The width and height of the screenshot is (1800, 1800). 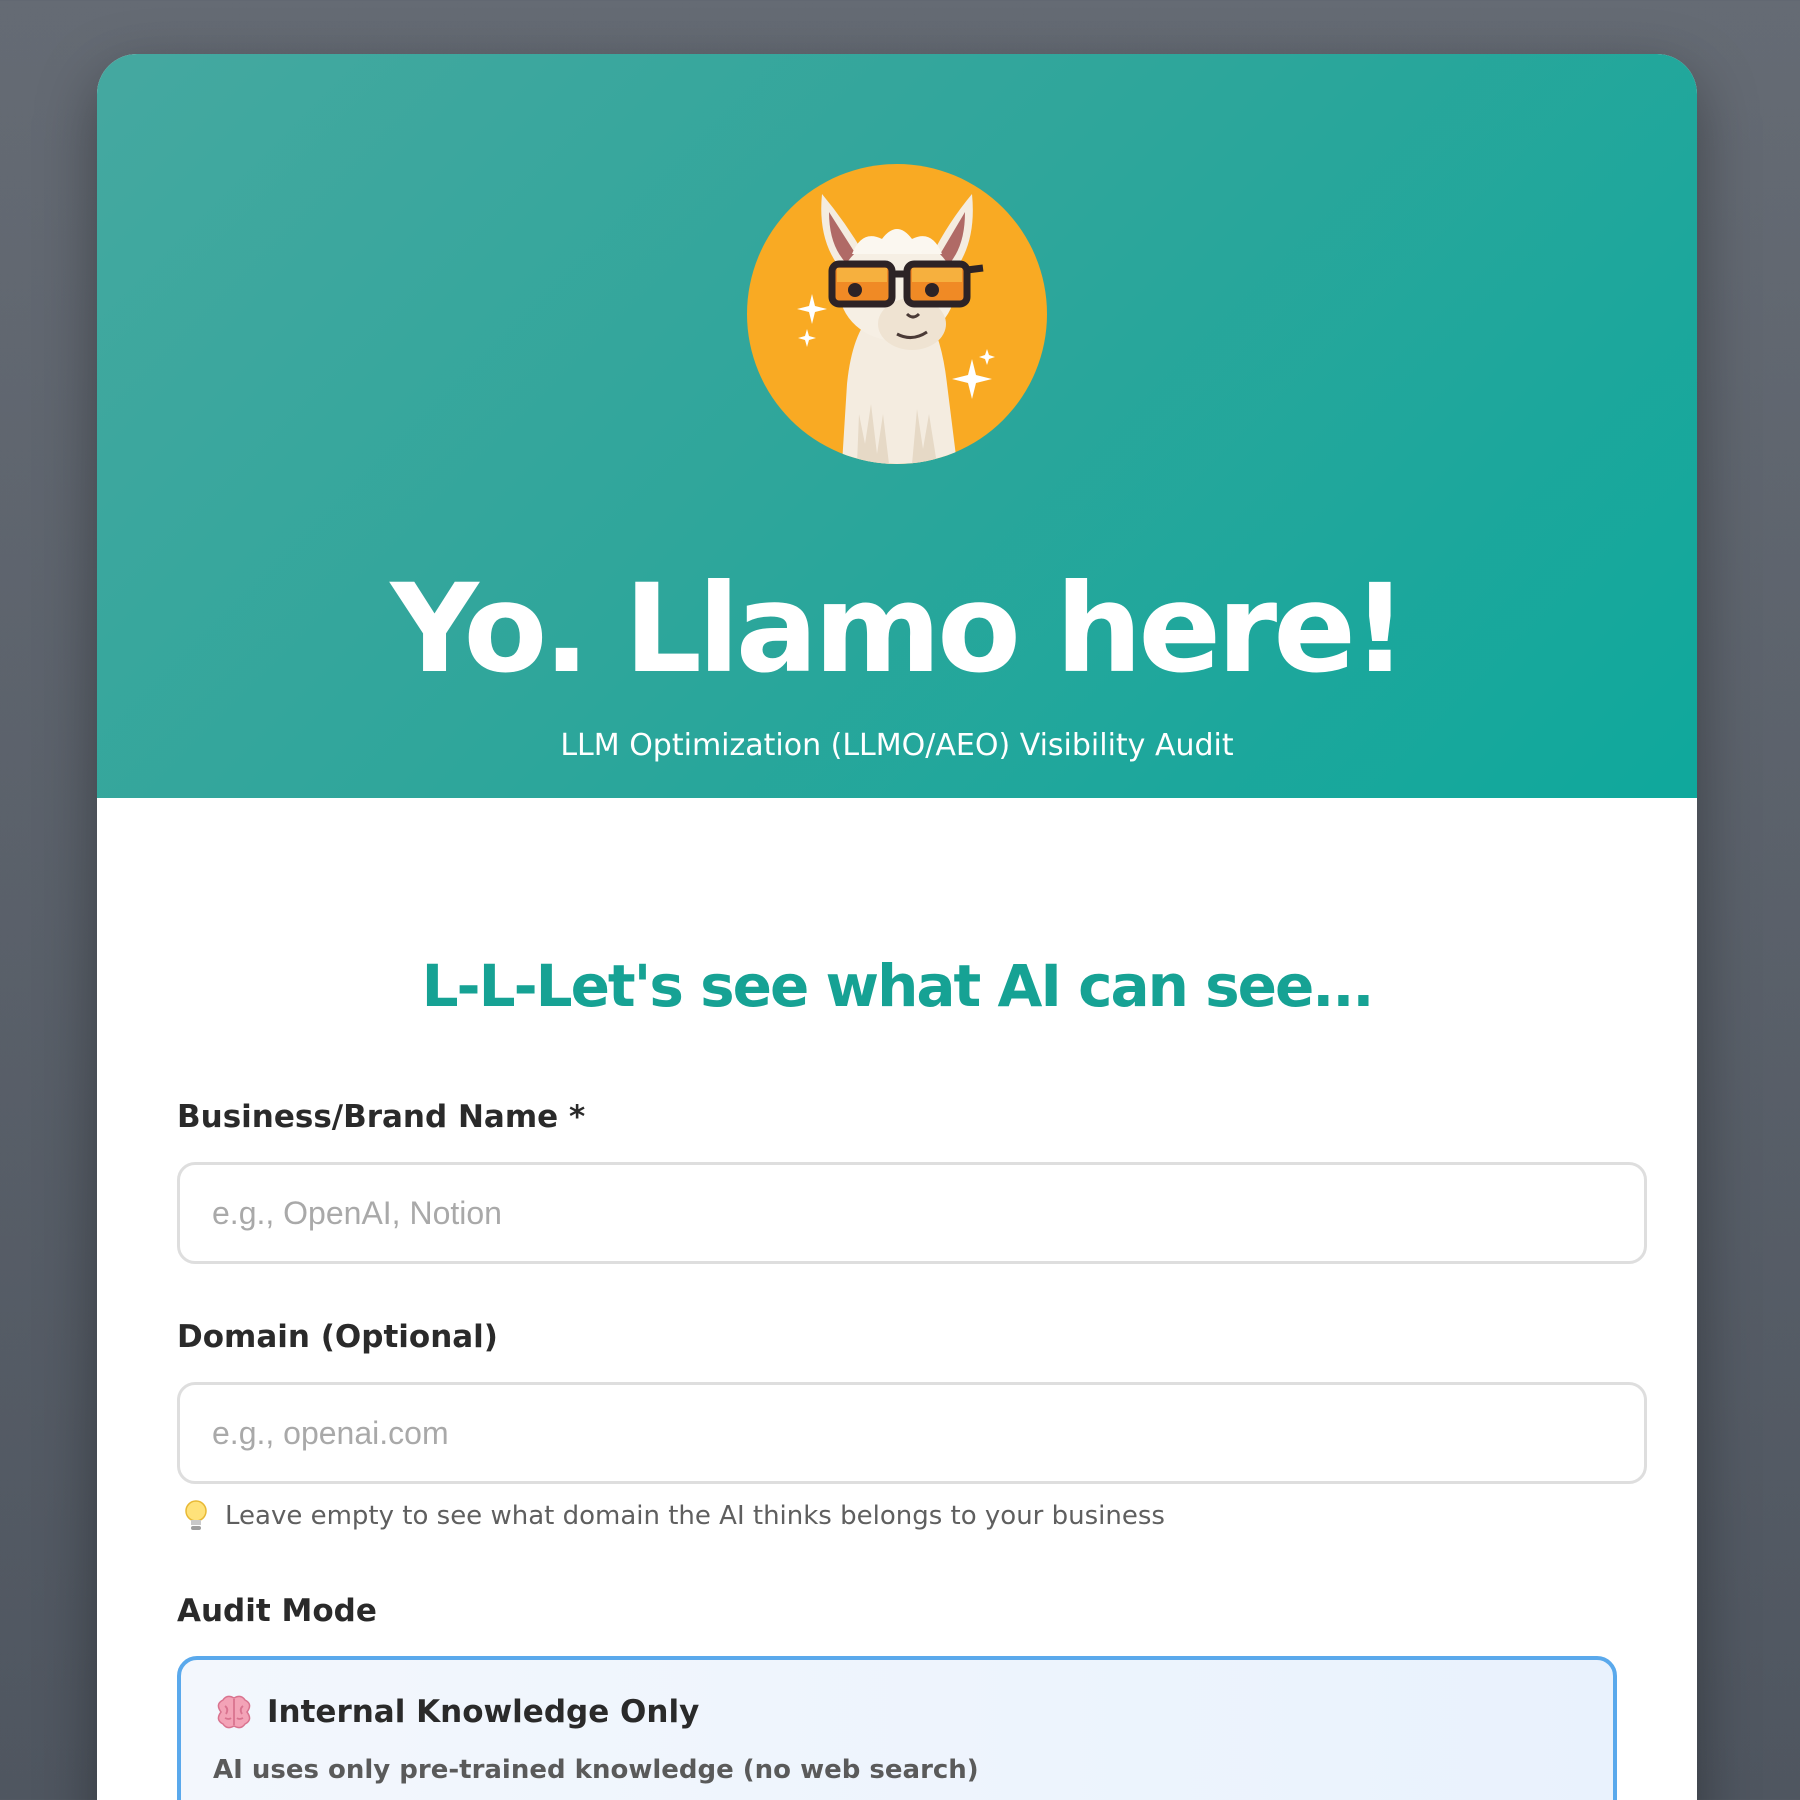 I want to click on brain-icon, so click(x=234, y=1712).